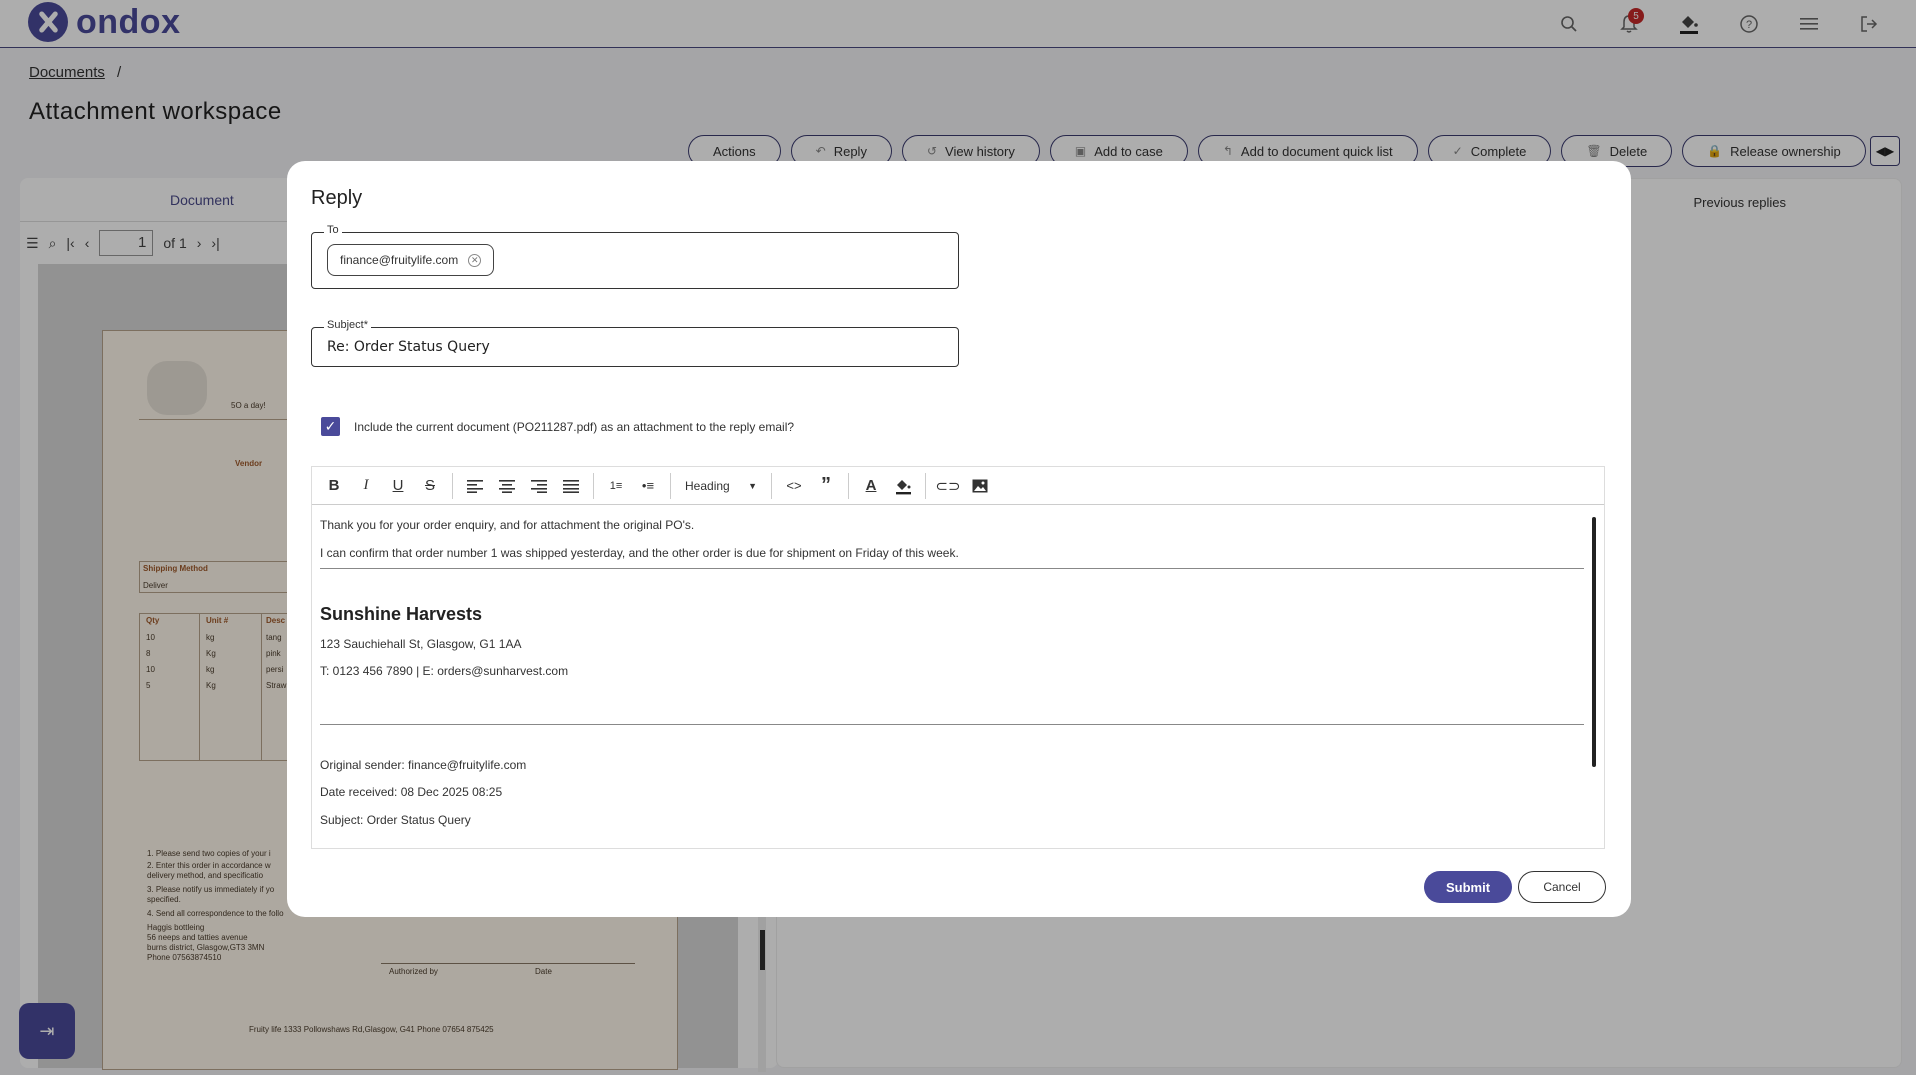 Image resolution: width=1916 pixels, height=1075 pixels. Describe the element at coordinates (539, 486) in the screenshot. I see `align-right-icon` at that location.